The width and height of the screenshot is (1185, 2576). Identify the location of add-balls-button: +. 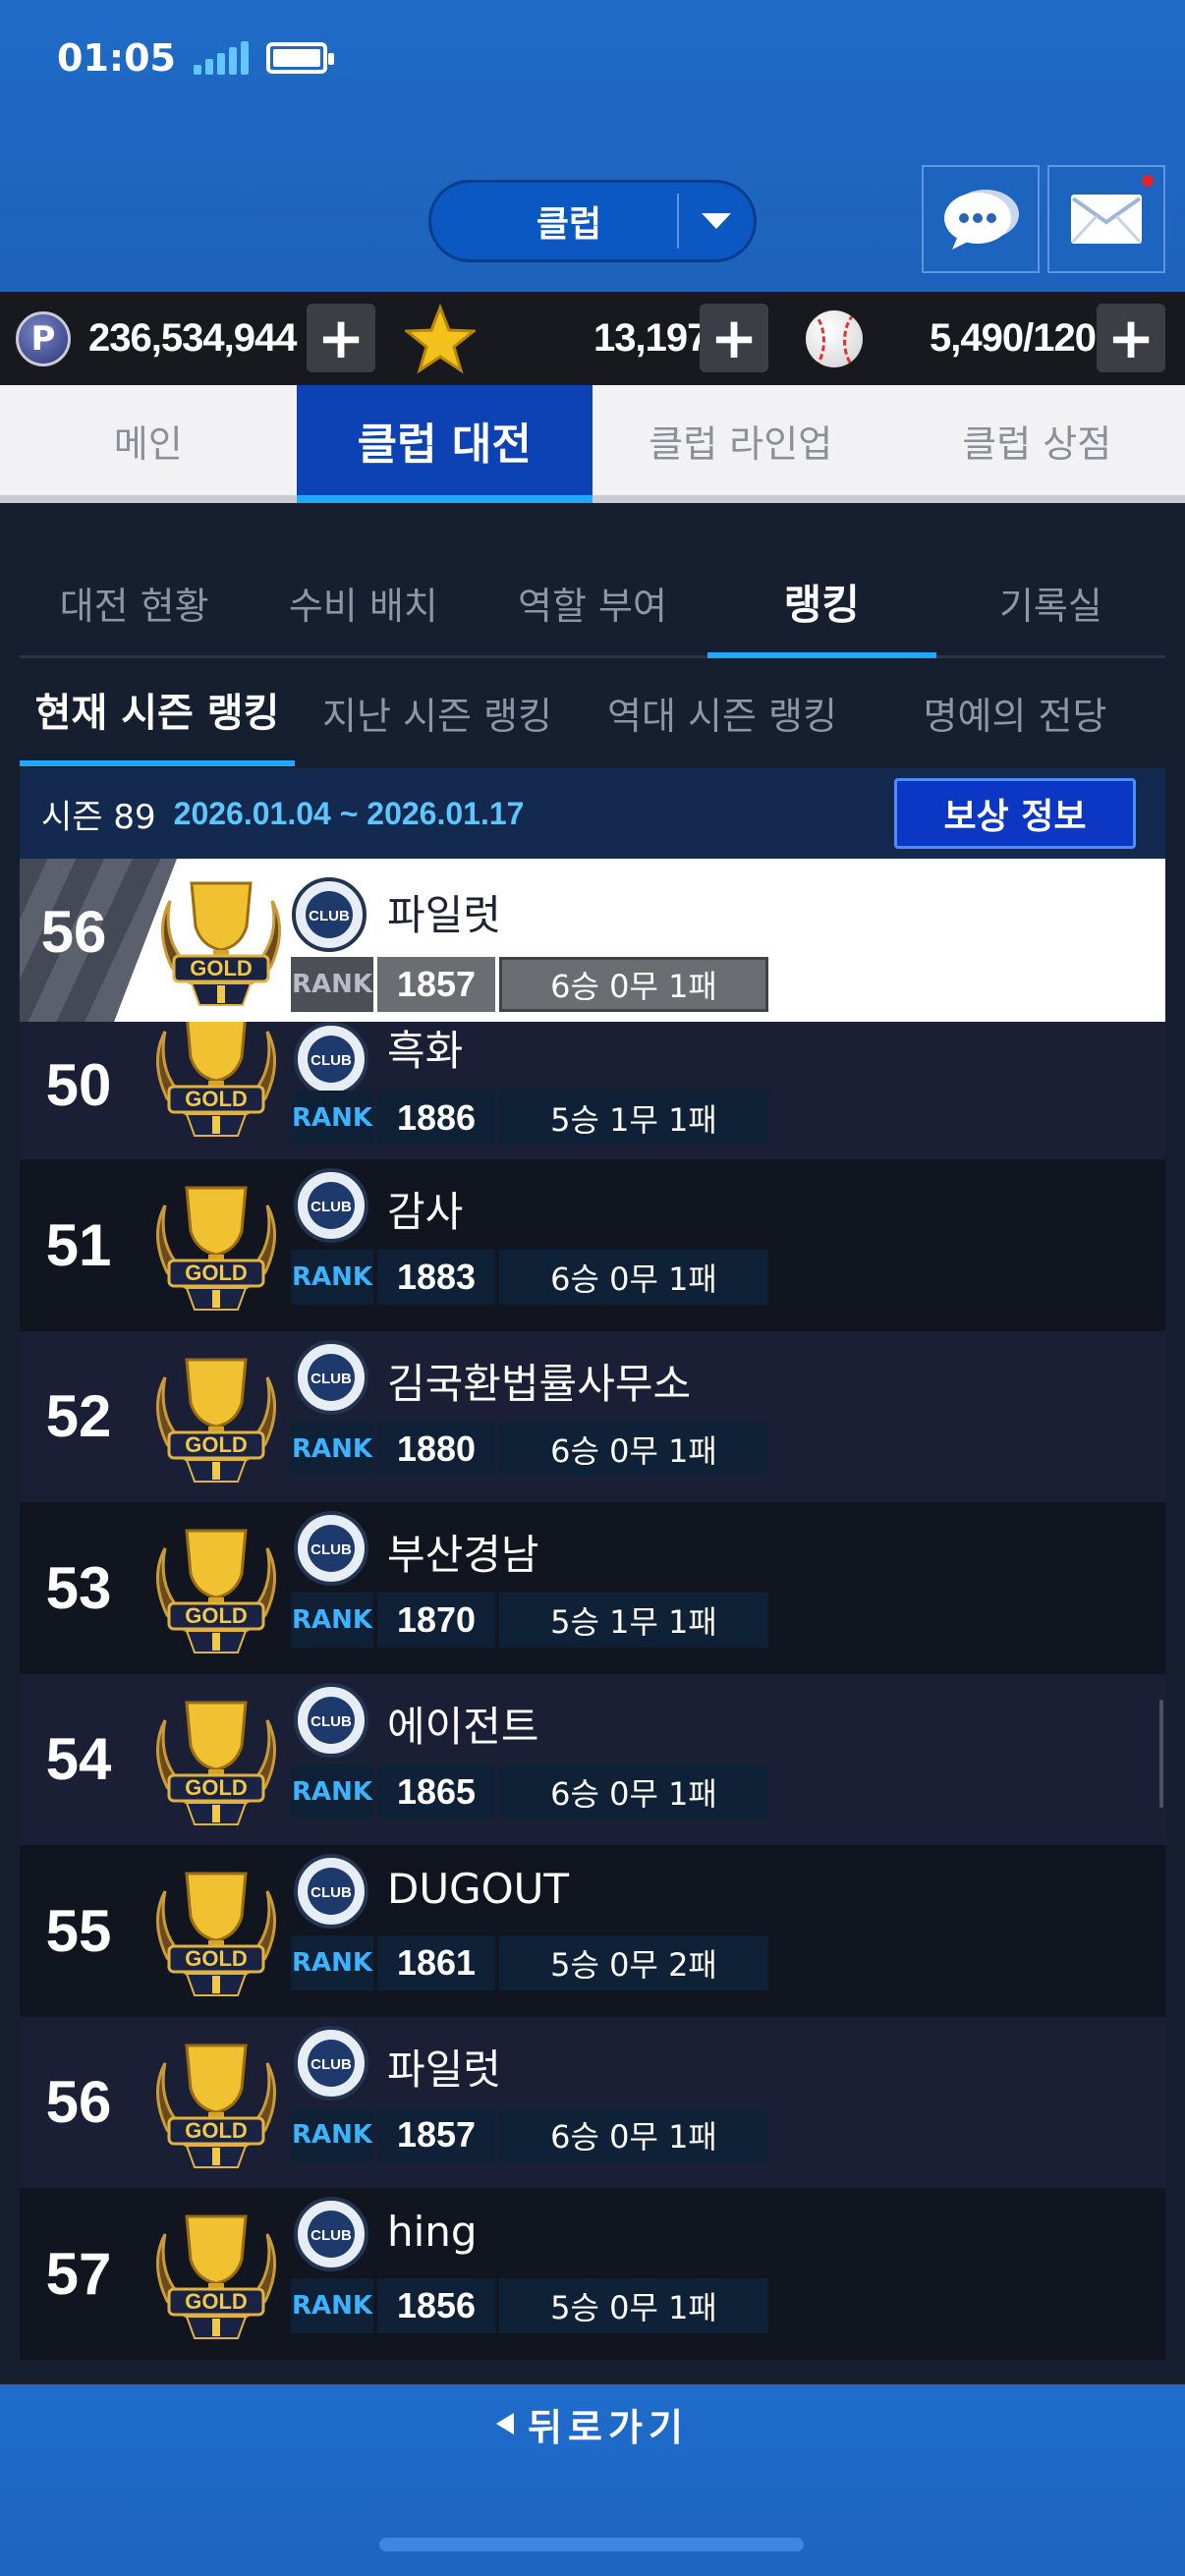
(1131, 338).